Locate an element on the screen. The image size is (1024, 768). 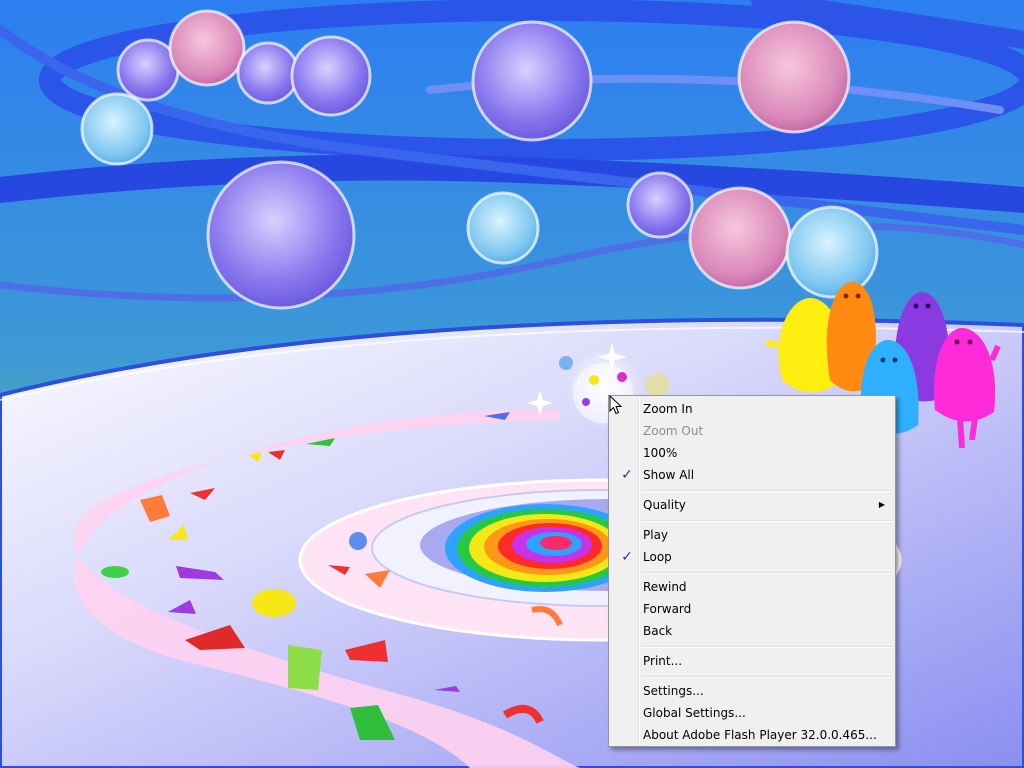
menu-item-back: Back is located at coordinates (752, 631).